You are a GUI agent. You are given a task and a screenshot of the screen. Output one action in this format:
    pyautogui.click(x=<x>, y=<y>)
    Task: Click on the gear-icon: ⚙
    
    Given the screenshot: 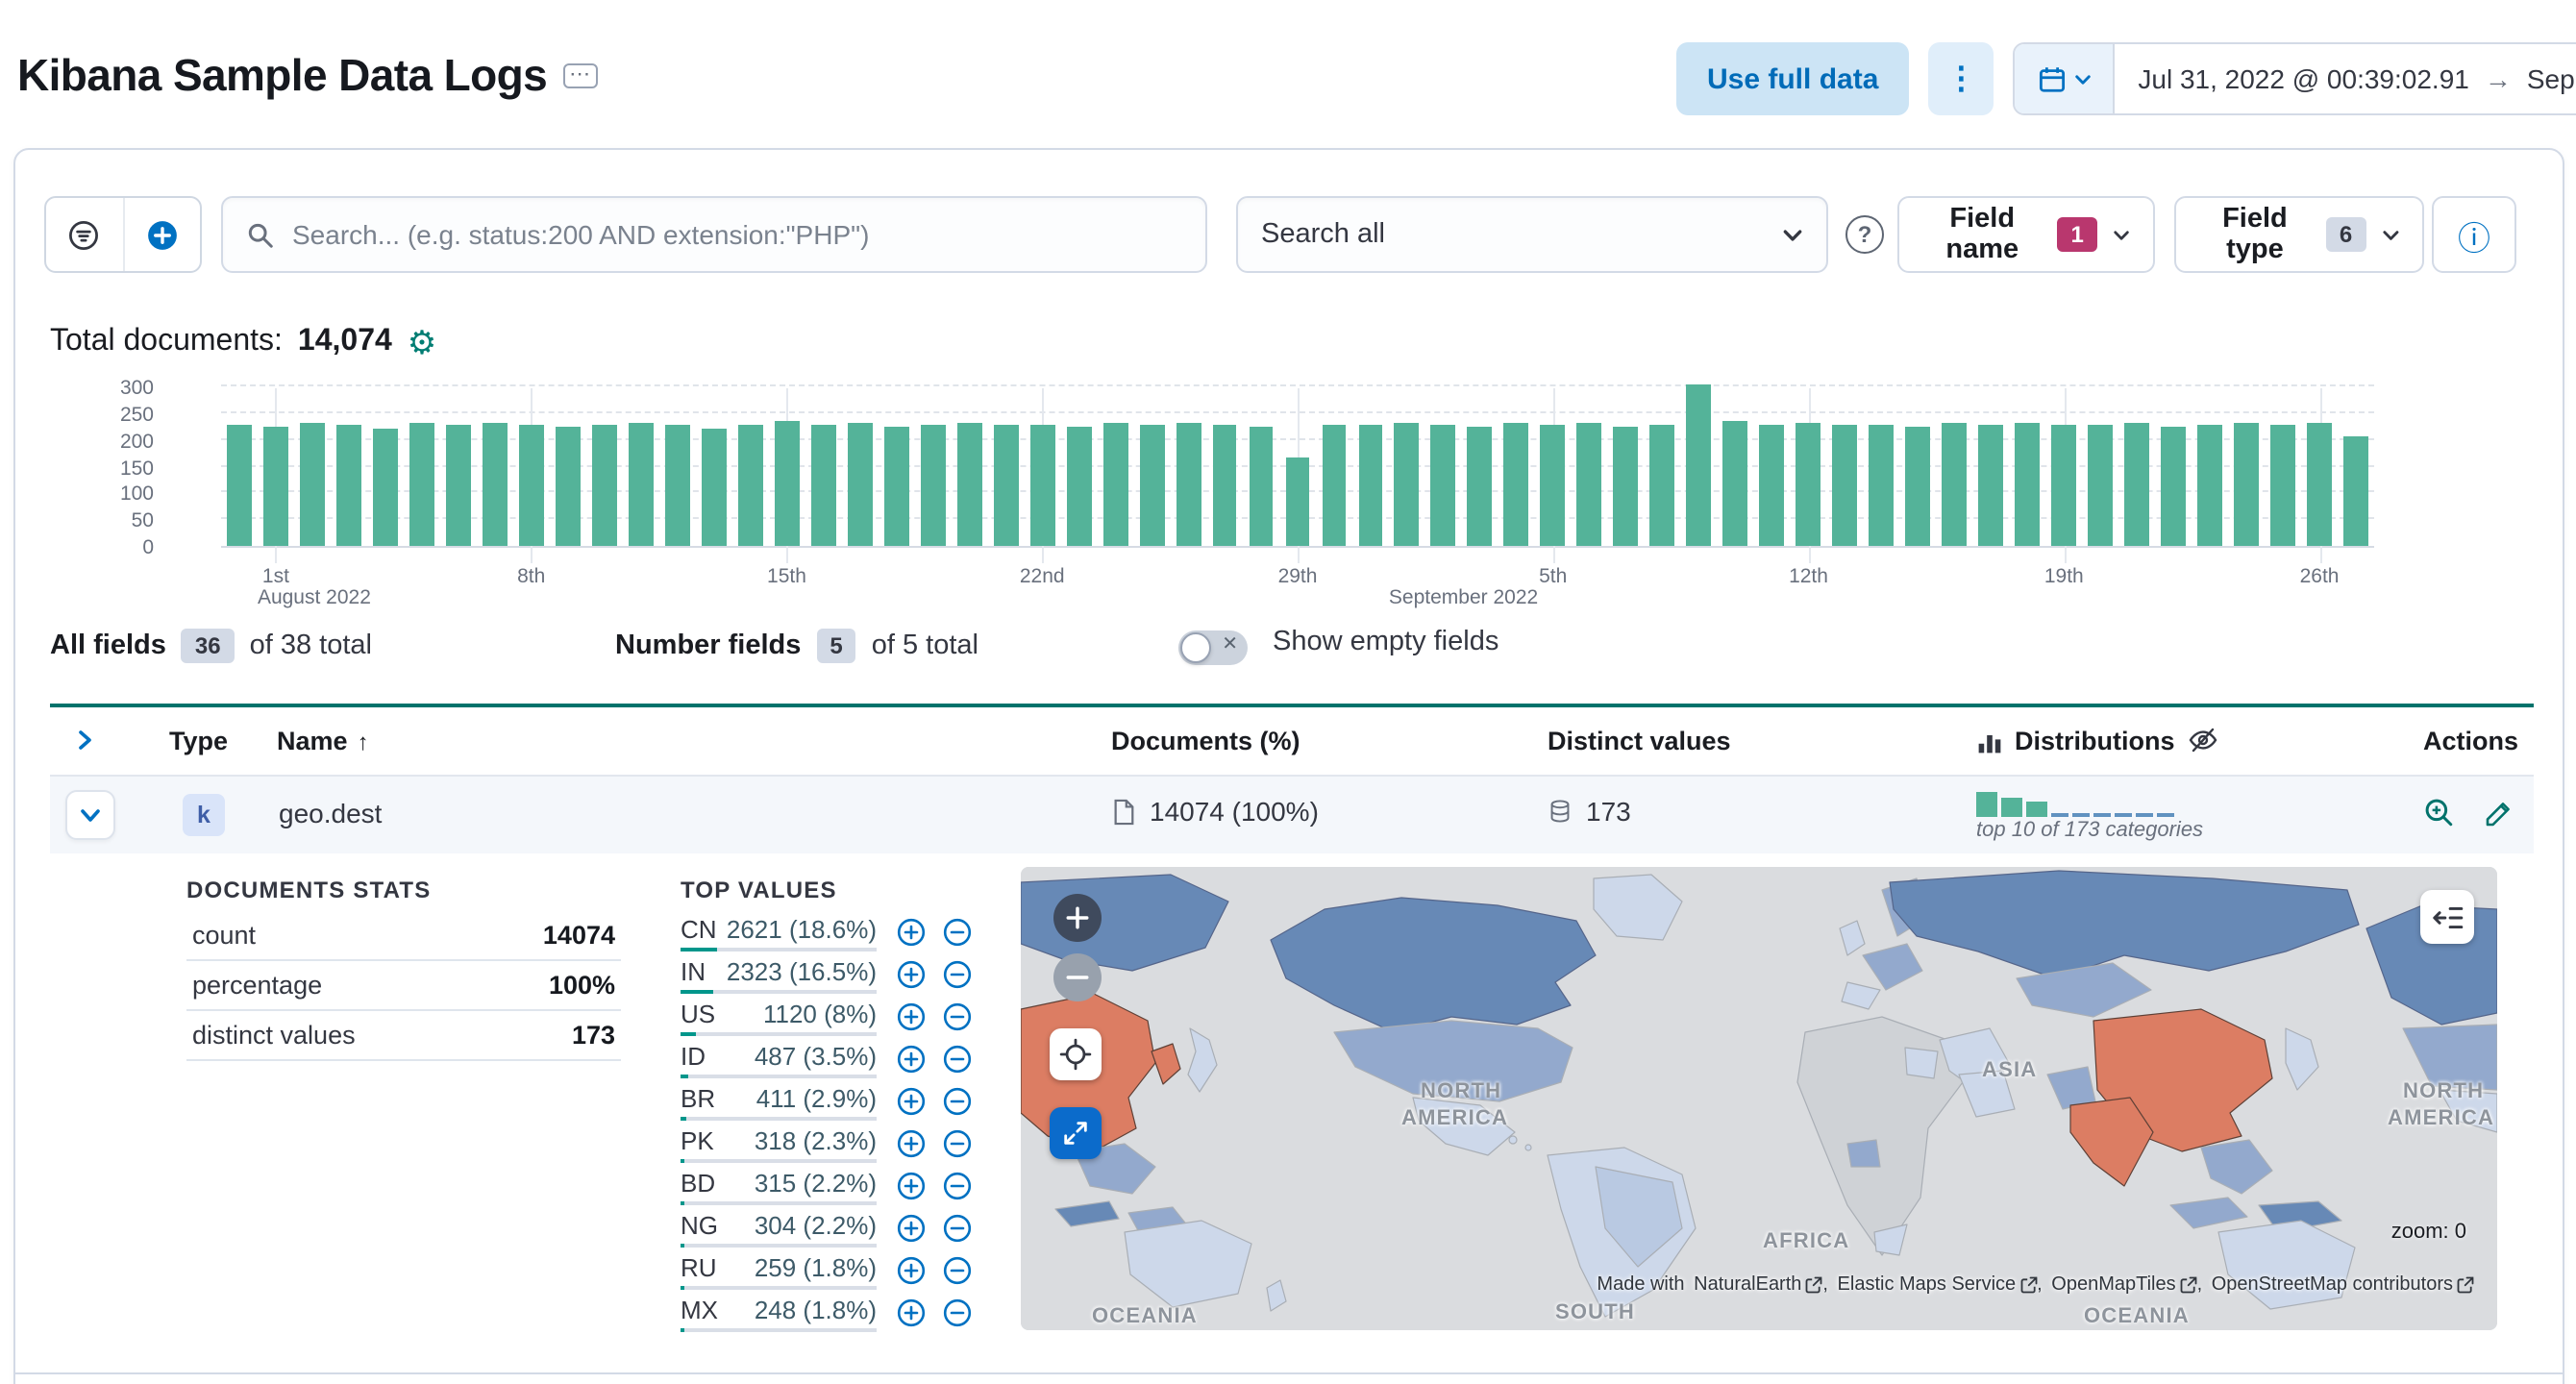 What is the action you would take?
    pyautogui.click(x=422, y=342)
    